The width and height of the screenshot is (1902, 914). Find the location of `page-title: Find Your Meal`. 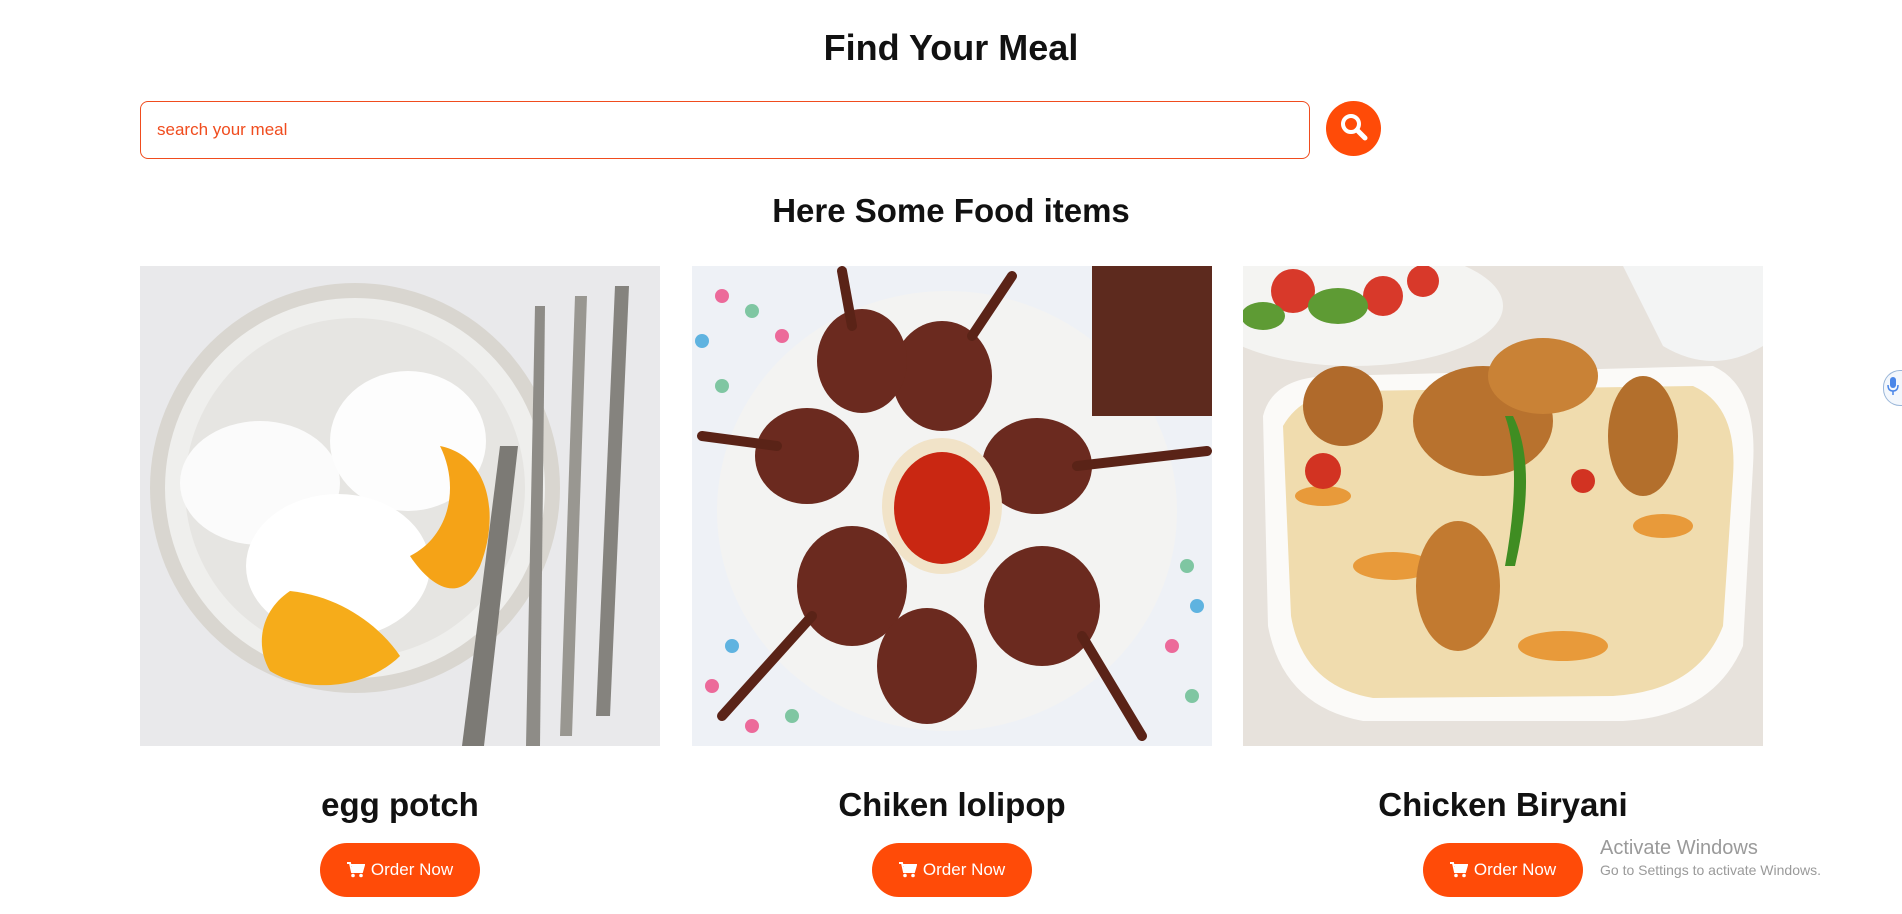

page-title: Find Your Meal is located at coordinates (951, 47).